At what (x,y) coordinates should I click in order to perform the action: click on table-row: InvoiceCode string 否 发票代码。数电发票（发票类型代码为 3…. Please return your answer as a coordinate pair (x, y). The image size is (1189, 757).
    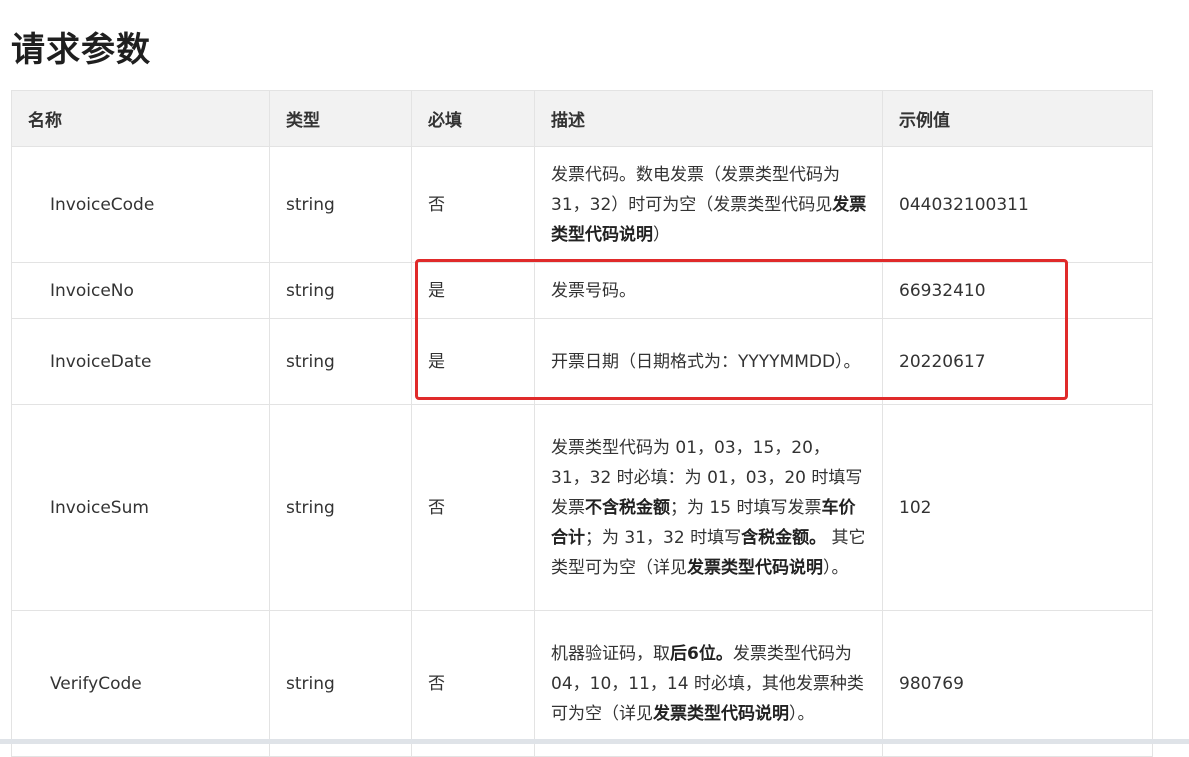
    Looking at the image, I should click on (582, 204).